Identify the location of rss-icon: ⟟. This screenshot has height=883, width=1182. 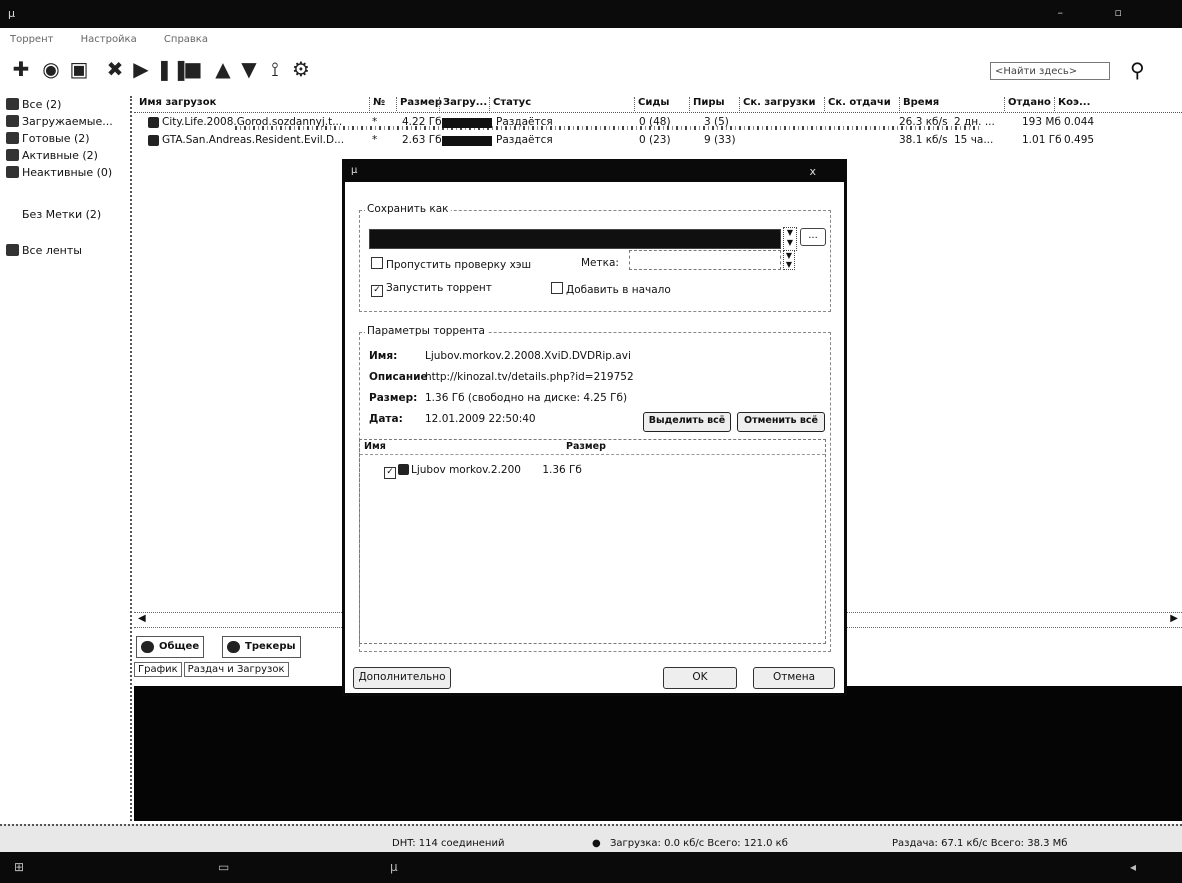
(275, 69).